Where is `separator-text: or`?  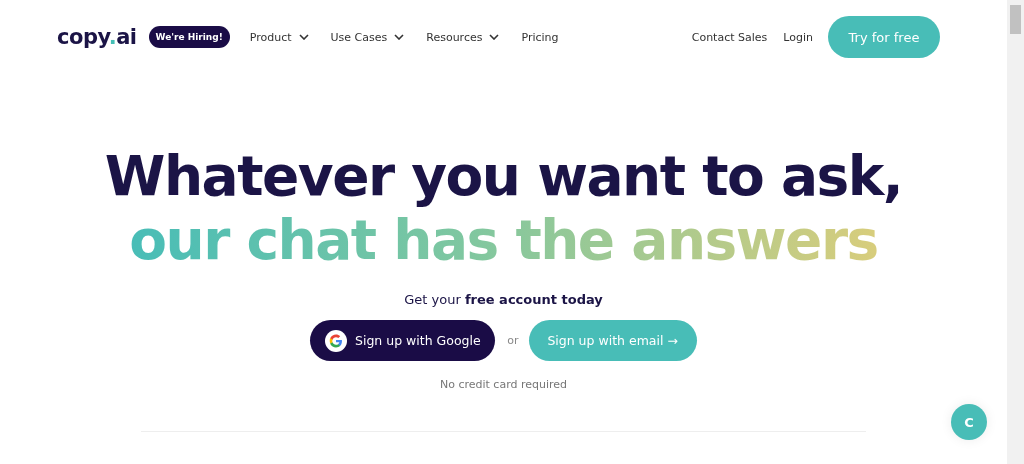
separator-text: or is located at coordinates (513, 340).